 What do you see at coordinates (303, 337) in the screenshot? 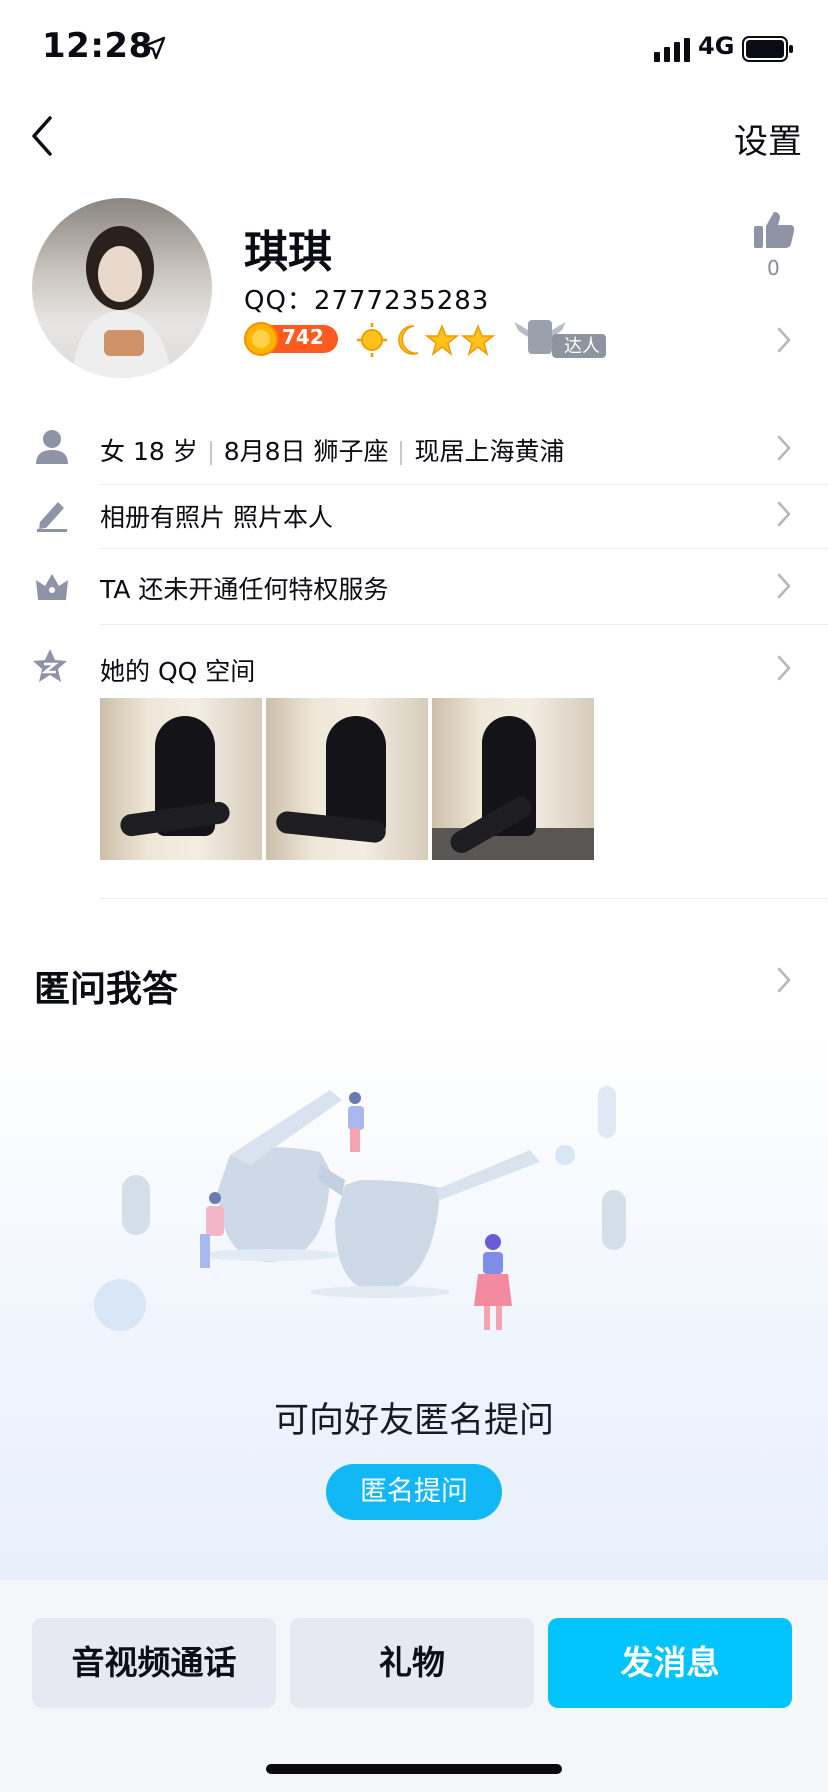
I see `coin-value: 742` at bounding box center [303, 337].